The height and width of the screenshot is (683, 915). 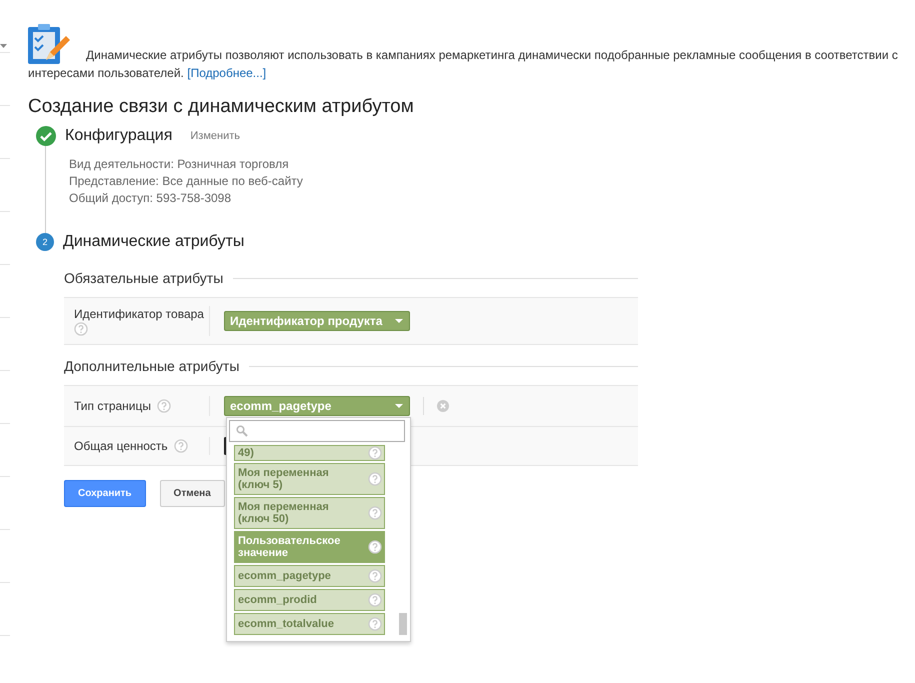 What do you see at coordinates (317, 321) in the screenshot?
I see `attribute-select: Идентификатор продукта` at bounding box center [317, 321].